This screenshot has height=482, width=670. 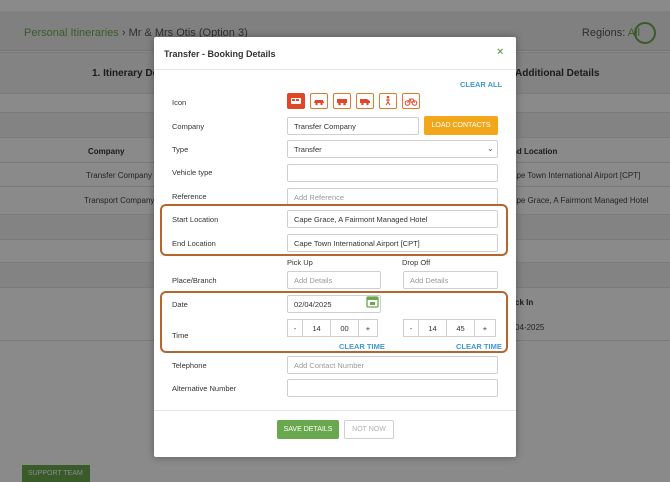 I want to click on alternative-number-input, so click(x=392, y=388).